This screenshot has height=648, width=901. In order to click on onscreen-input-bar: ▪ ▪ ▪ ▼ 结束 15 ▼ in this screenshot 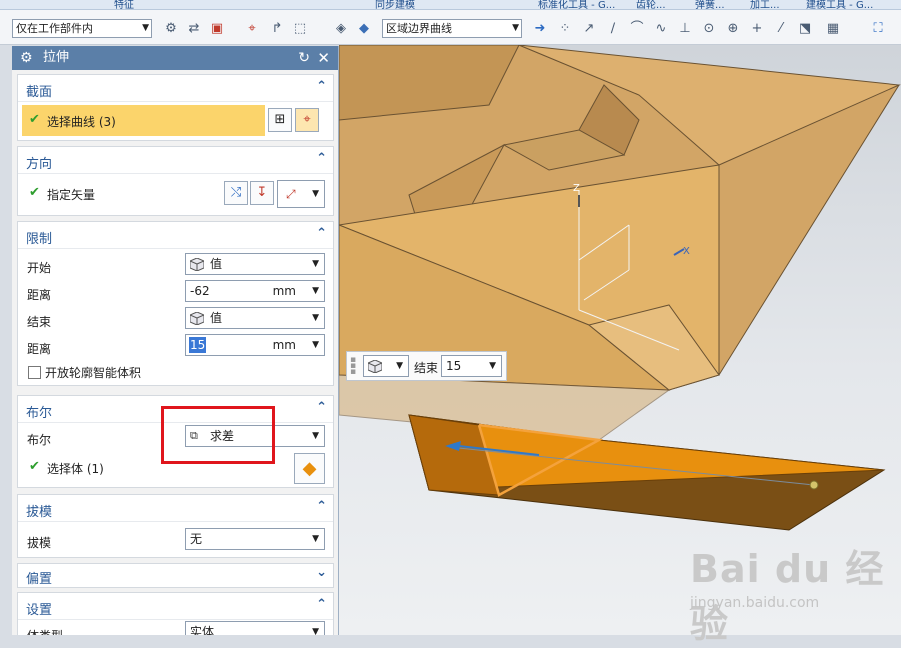, I will do `click(426, 366)`.